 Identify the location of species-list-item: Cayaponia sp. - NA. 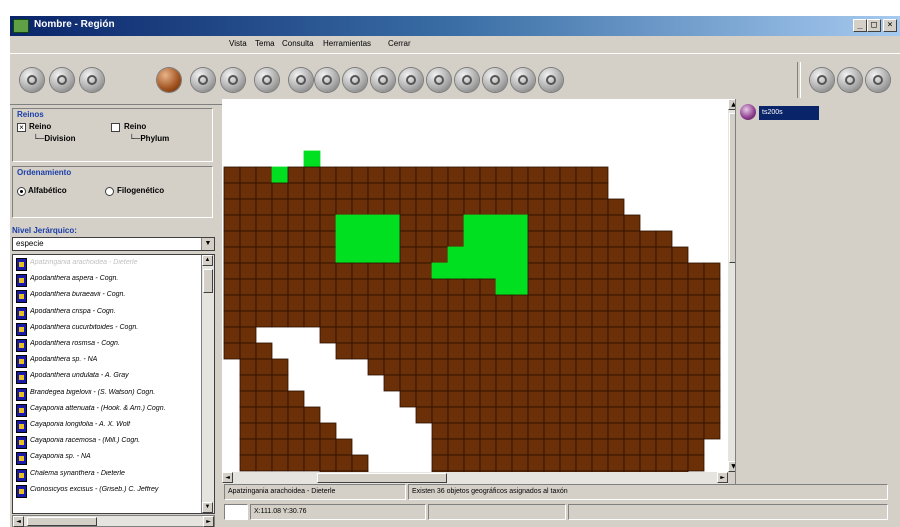
(108, 458).